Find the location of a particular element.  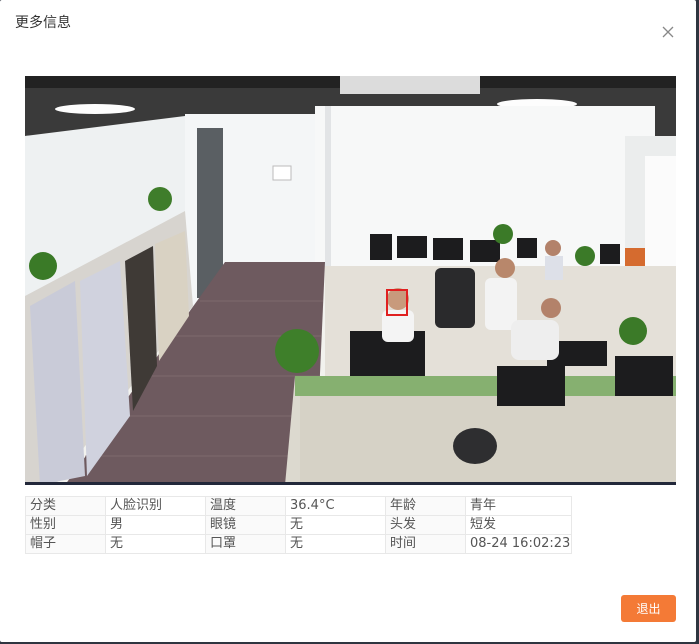

value-hat: 无 is located at coordinates (155, 544).